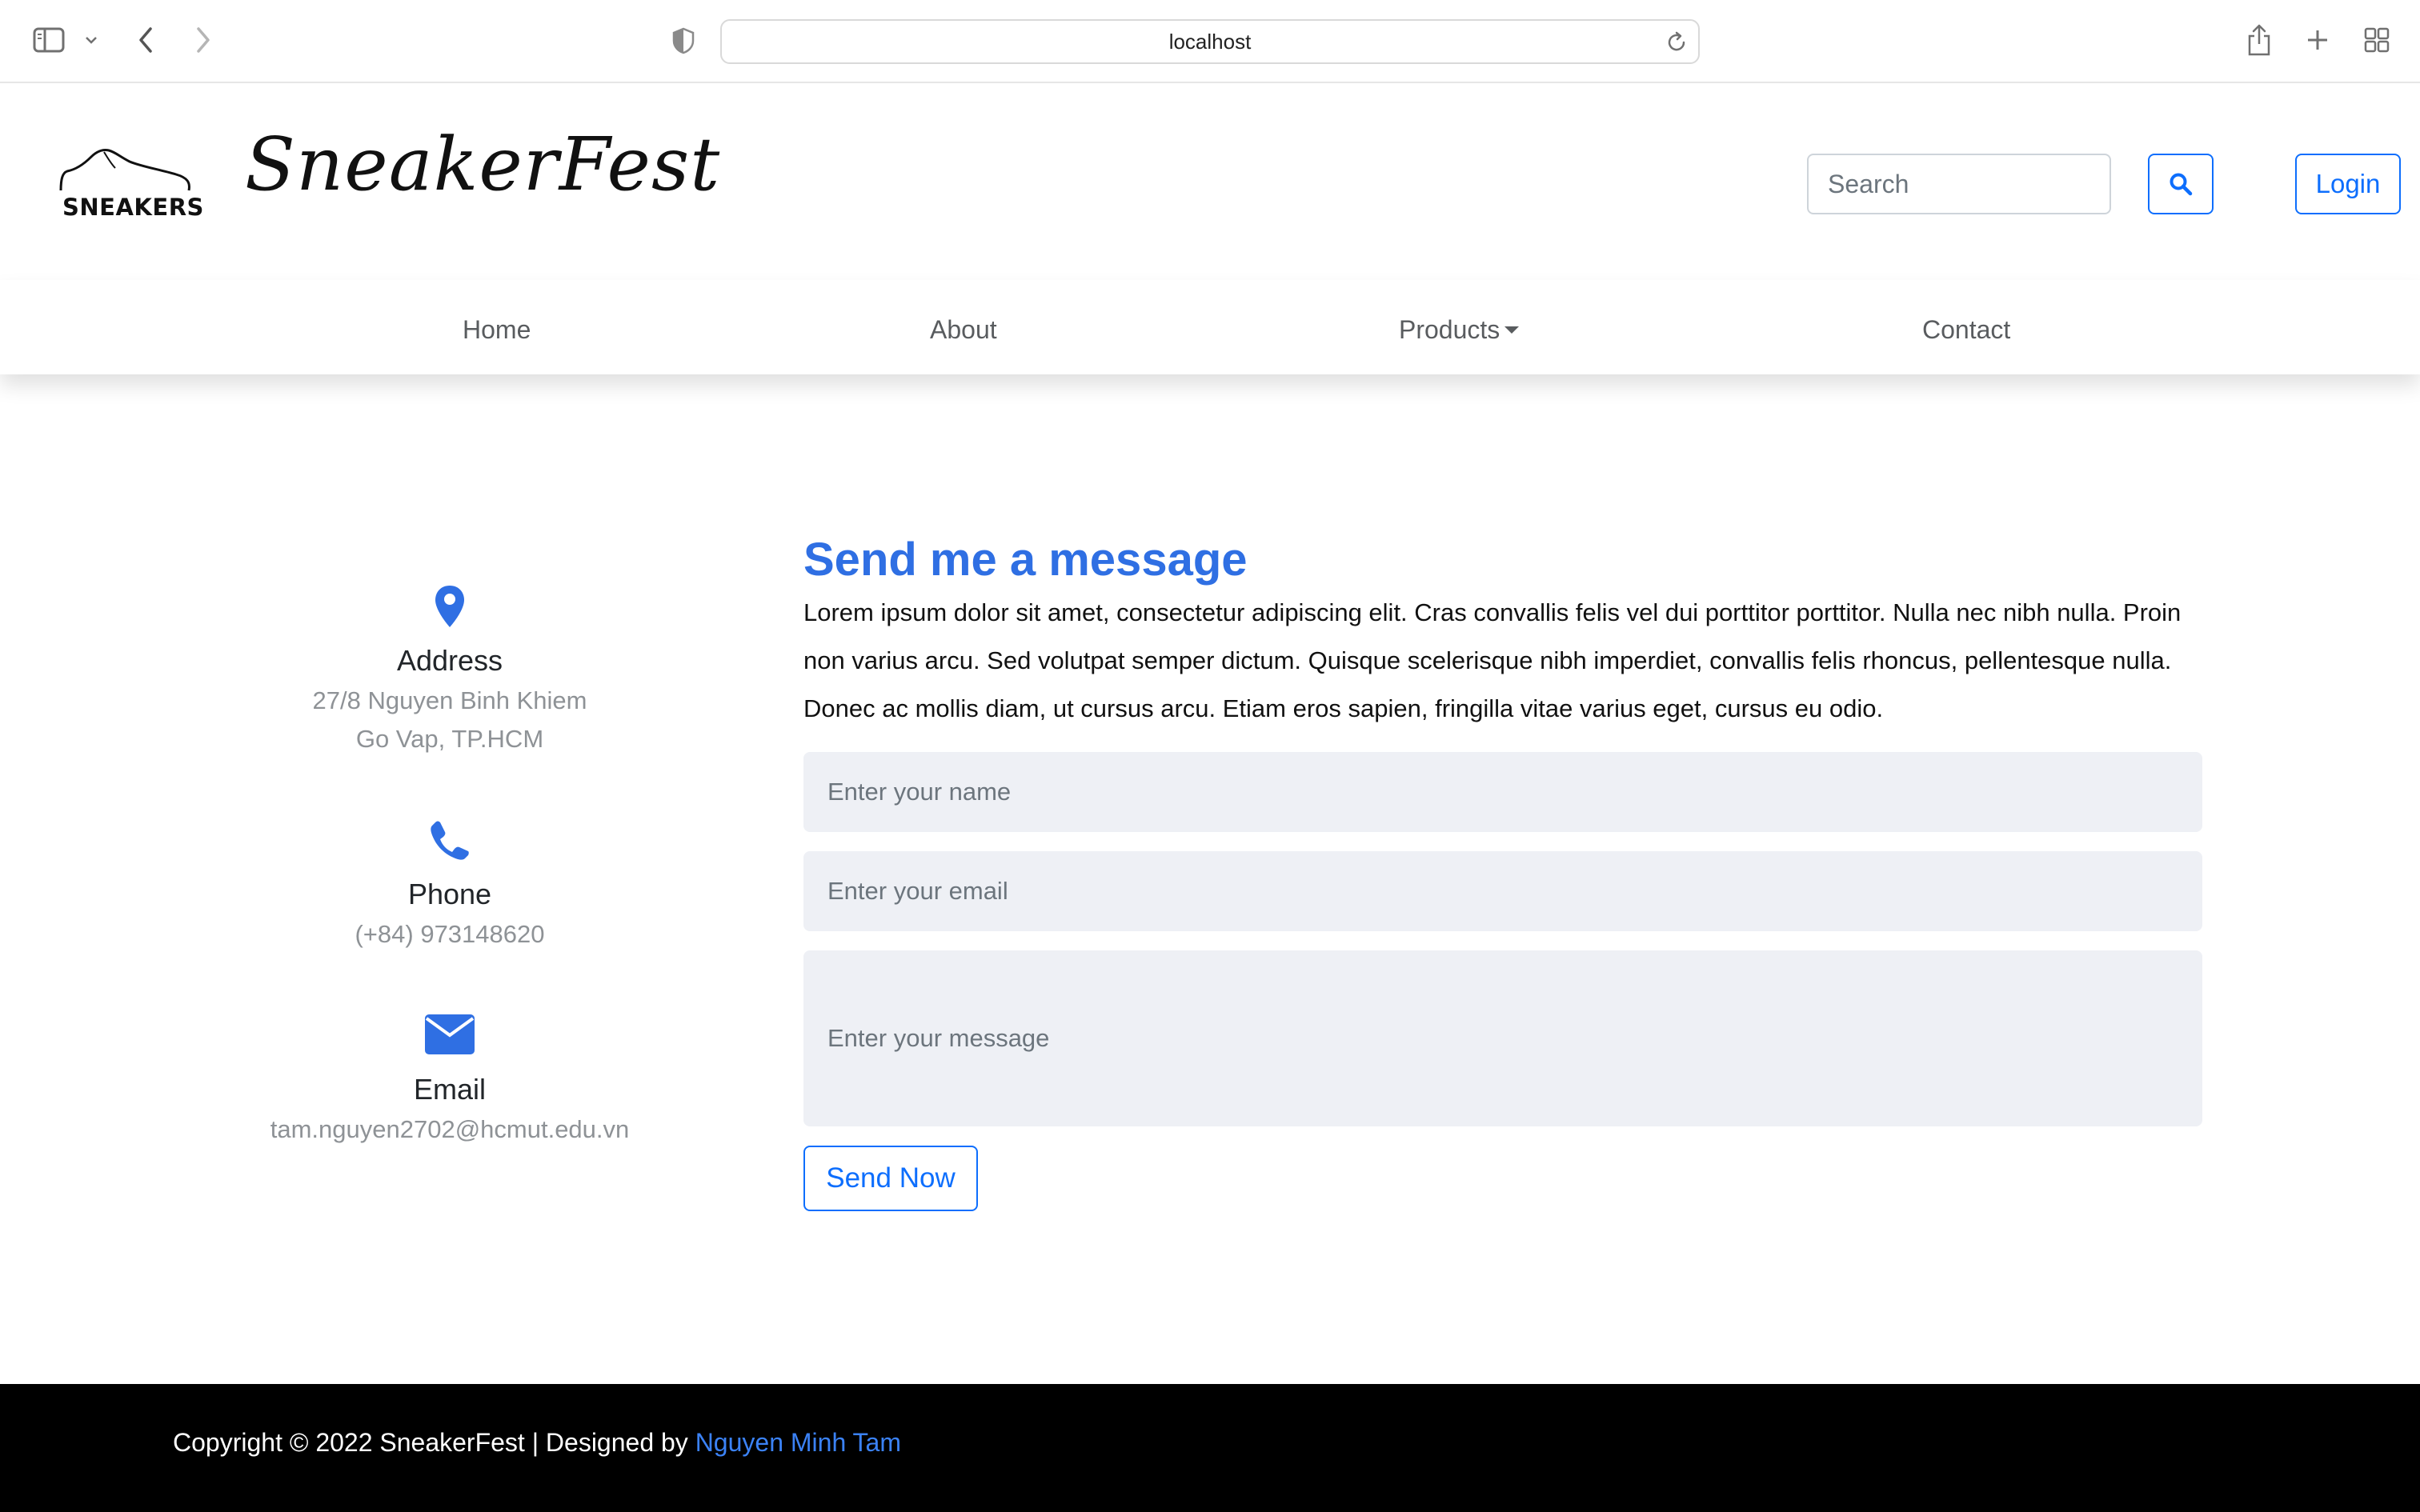  I want to click on sidebar-toggle-icon, so click(48, 40).